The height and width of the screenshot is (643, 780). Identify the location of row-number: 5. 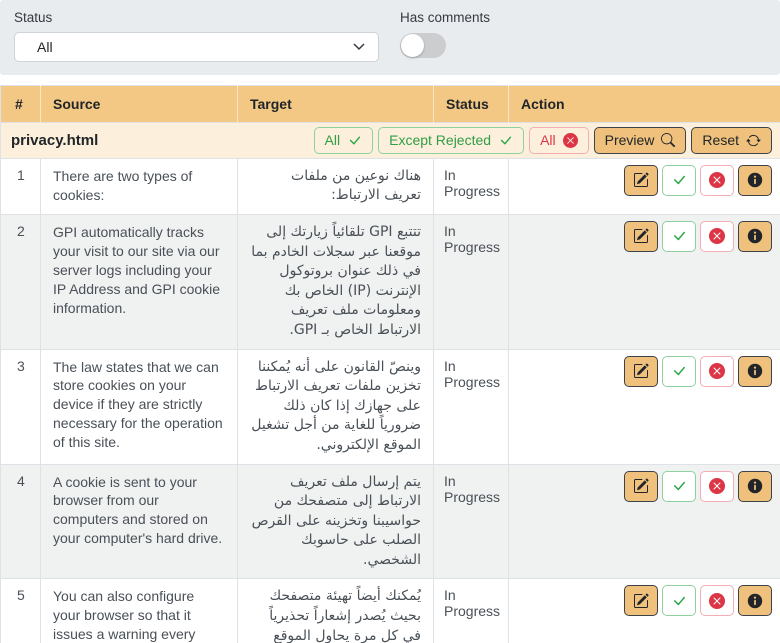
(20, 610).